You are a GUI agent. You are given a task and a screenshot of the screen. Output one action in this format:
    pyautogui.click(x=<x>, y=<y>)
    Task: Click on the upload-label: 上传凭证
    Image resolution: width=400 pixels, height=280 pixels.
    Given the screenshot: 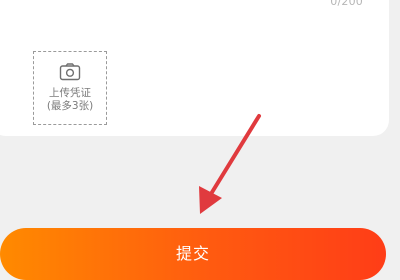 What is the action you would take?
    pyautogui.click(x=70, y=93)
    